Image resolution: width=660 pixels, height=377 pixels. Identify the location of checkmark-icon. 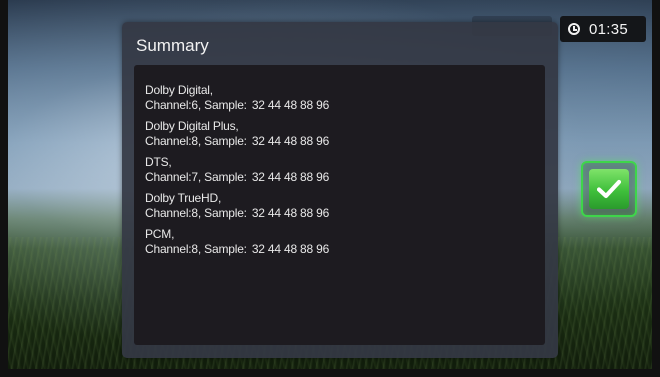
(609, 189).